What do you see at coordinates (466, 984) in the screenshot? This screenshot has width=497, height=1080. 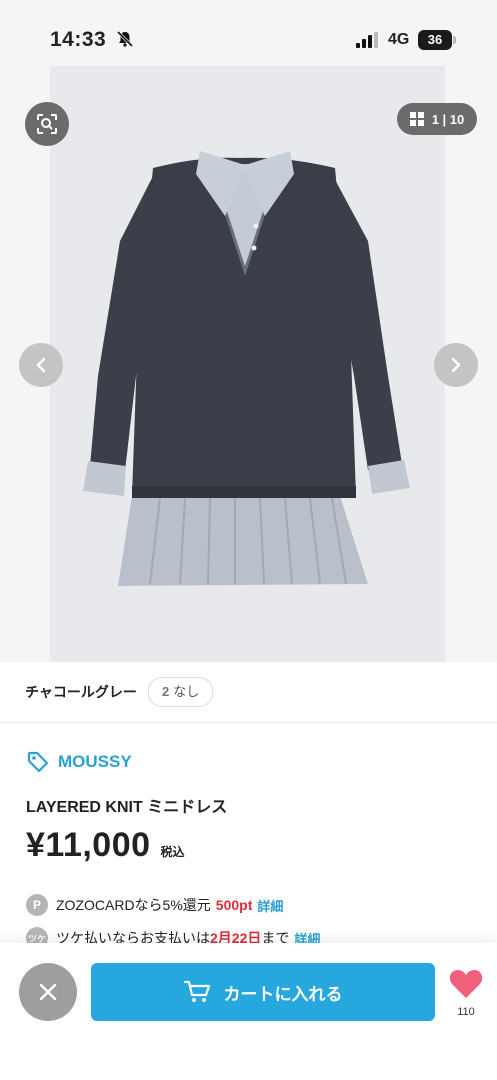 I see `heart-icon` at bounding box center [466, 984].